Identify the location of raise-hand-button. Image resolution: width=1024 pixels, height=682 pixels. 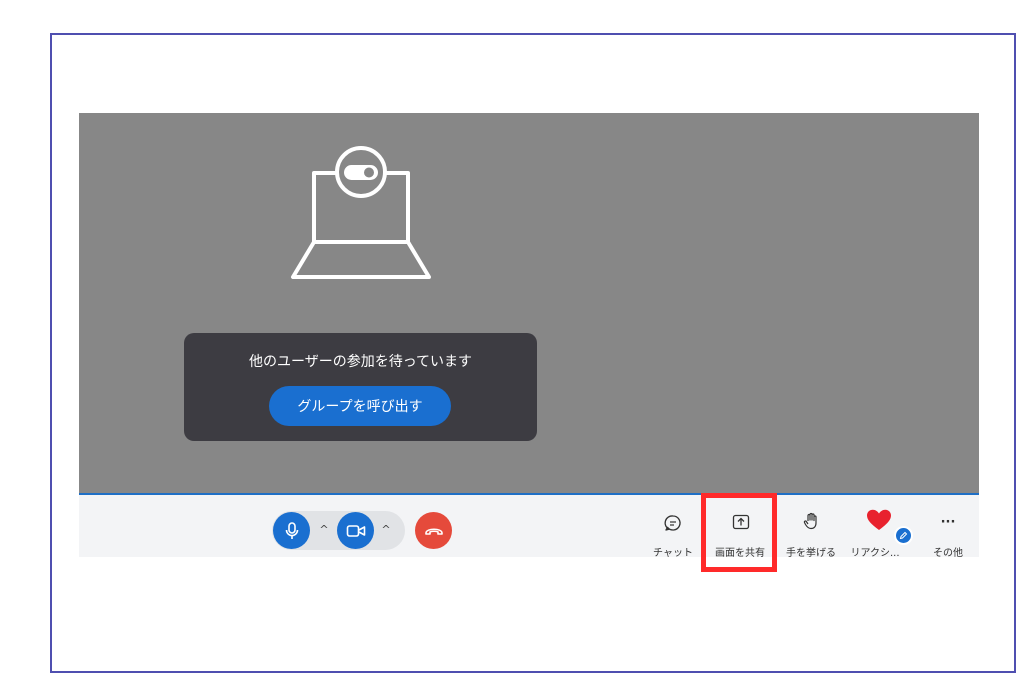
(811, 521).